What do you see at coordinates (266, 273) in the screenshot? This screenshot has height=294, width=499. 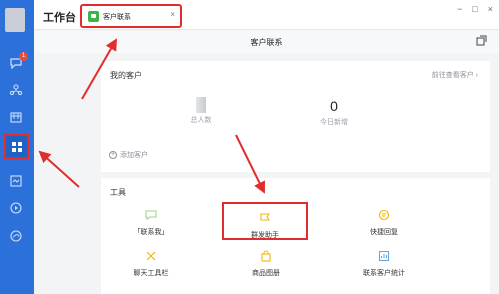 I see `tool-label: 商品图册` at bounding box center [266, 273].